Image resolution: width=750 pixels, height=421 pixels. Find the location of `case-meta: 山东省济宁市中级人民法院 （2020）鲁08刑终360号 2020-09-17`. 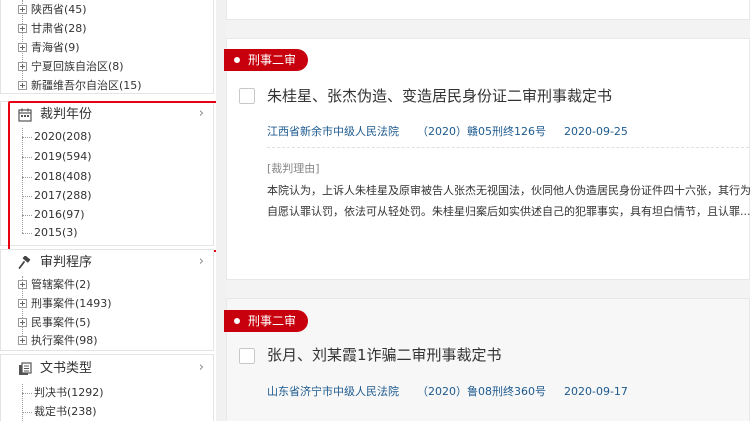

case-meta: 山东省济宁市中级人民法院 （2020）鲁08刑终360号 2020-09-17 is located at coordinates (456, 392).